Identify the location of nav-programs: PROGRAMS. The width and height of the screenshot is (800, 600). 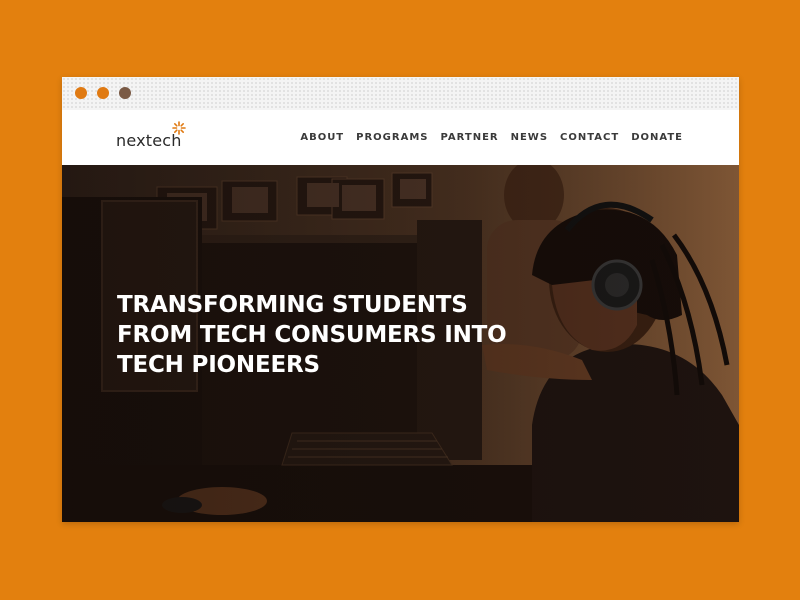
(392, 137).